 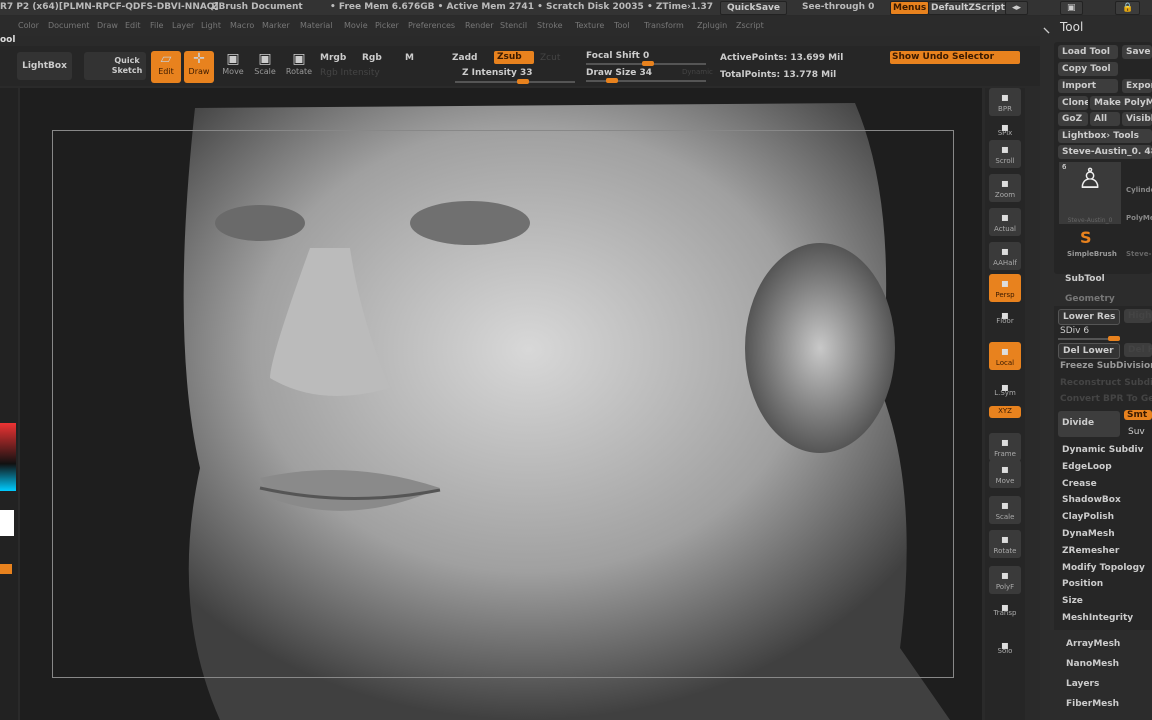 What do you see at coordinates (409, 58) in the screenshot?
I see `m-button: M` at bounding box center [409, 58].